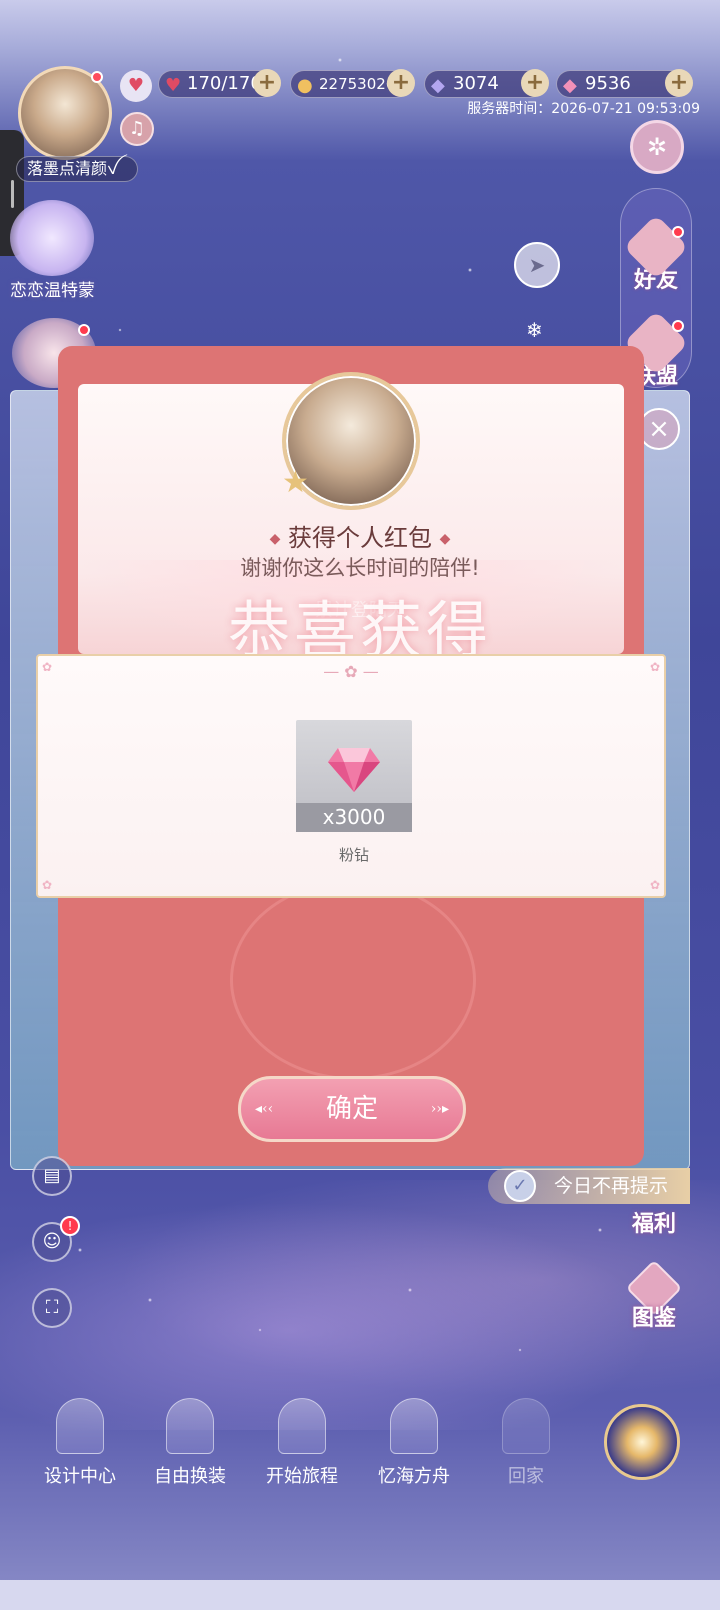 This screenshot has height=1610, width=720. What do you see at coordinates (190, 1426) in the screenshot?
I see `dressup-icon` at bounding box center [190, 1426].